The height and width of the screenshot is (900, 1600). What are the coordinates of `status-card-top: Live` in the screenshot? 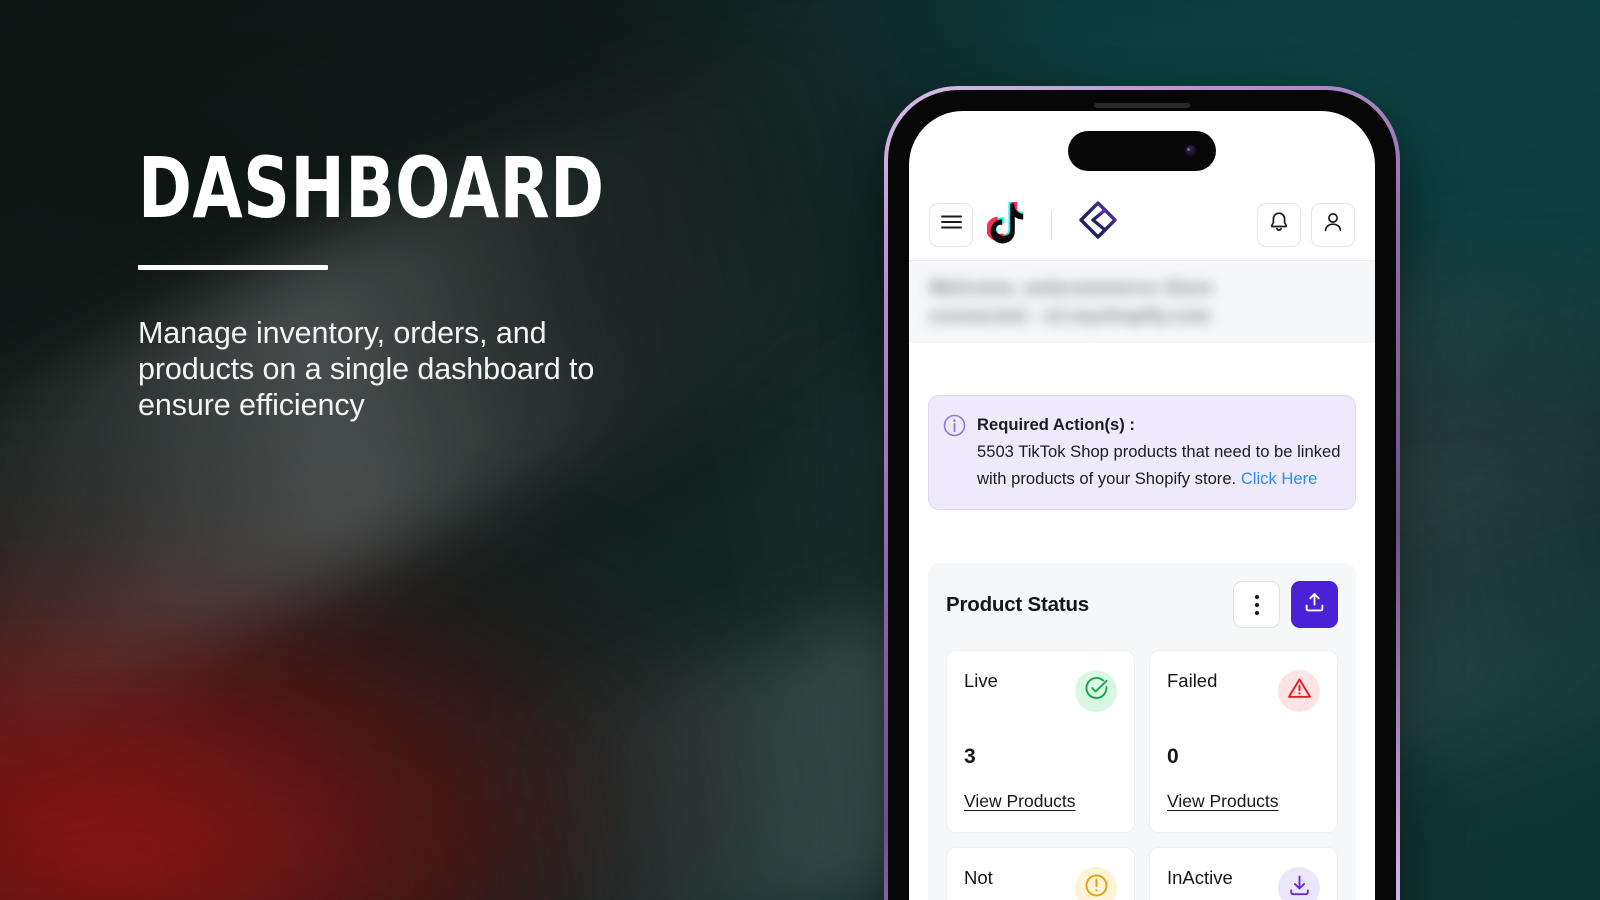 It's located at (1040, 691).